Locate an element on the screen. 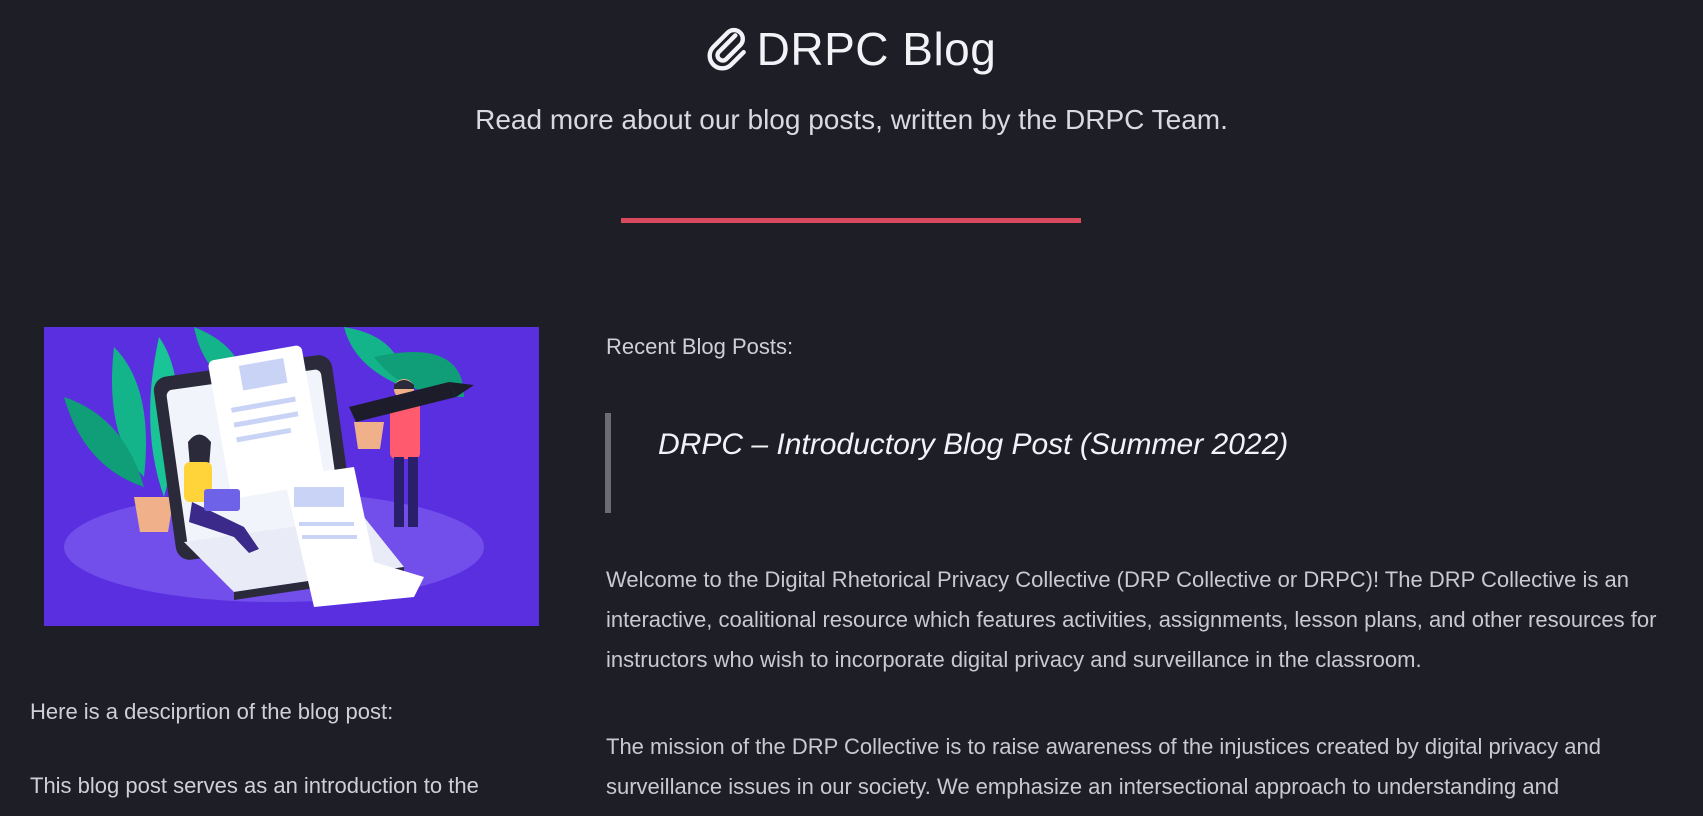 Image resolution: width=1703 pixels, height=816 pixels. hero-illustration-graphic is located at coordinates (291, 476).